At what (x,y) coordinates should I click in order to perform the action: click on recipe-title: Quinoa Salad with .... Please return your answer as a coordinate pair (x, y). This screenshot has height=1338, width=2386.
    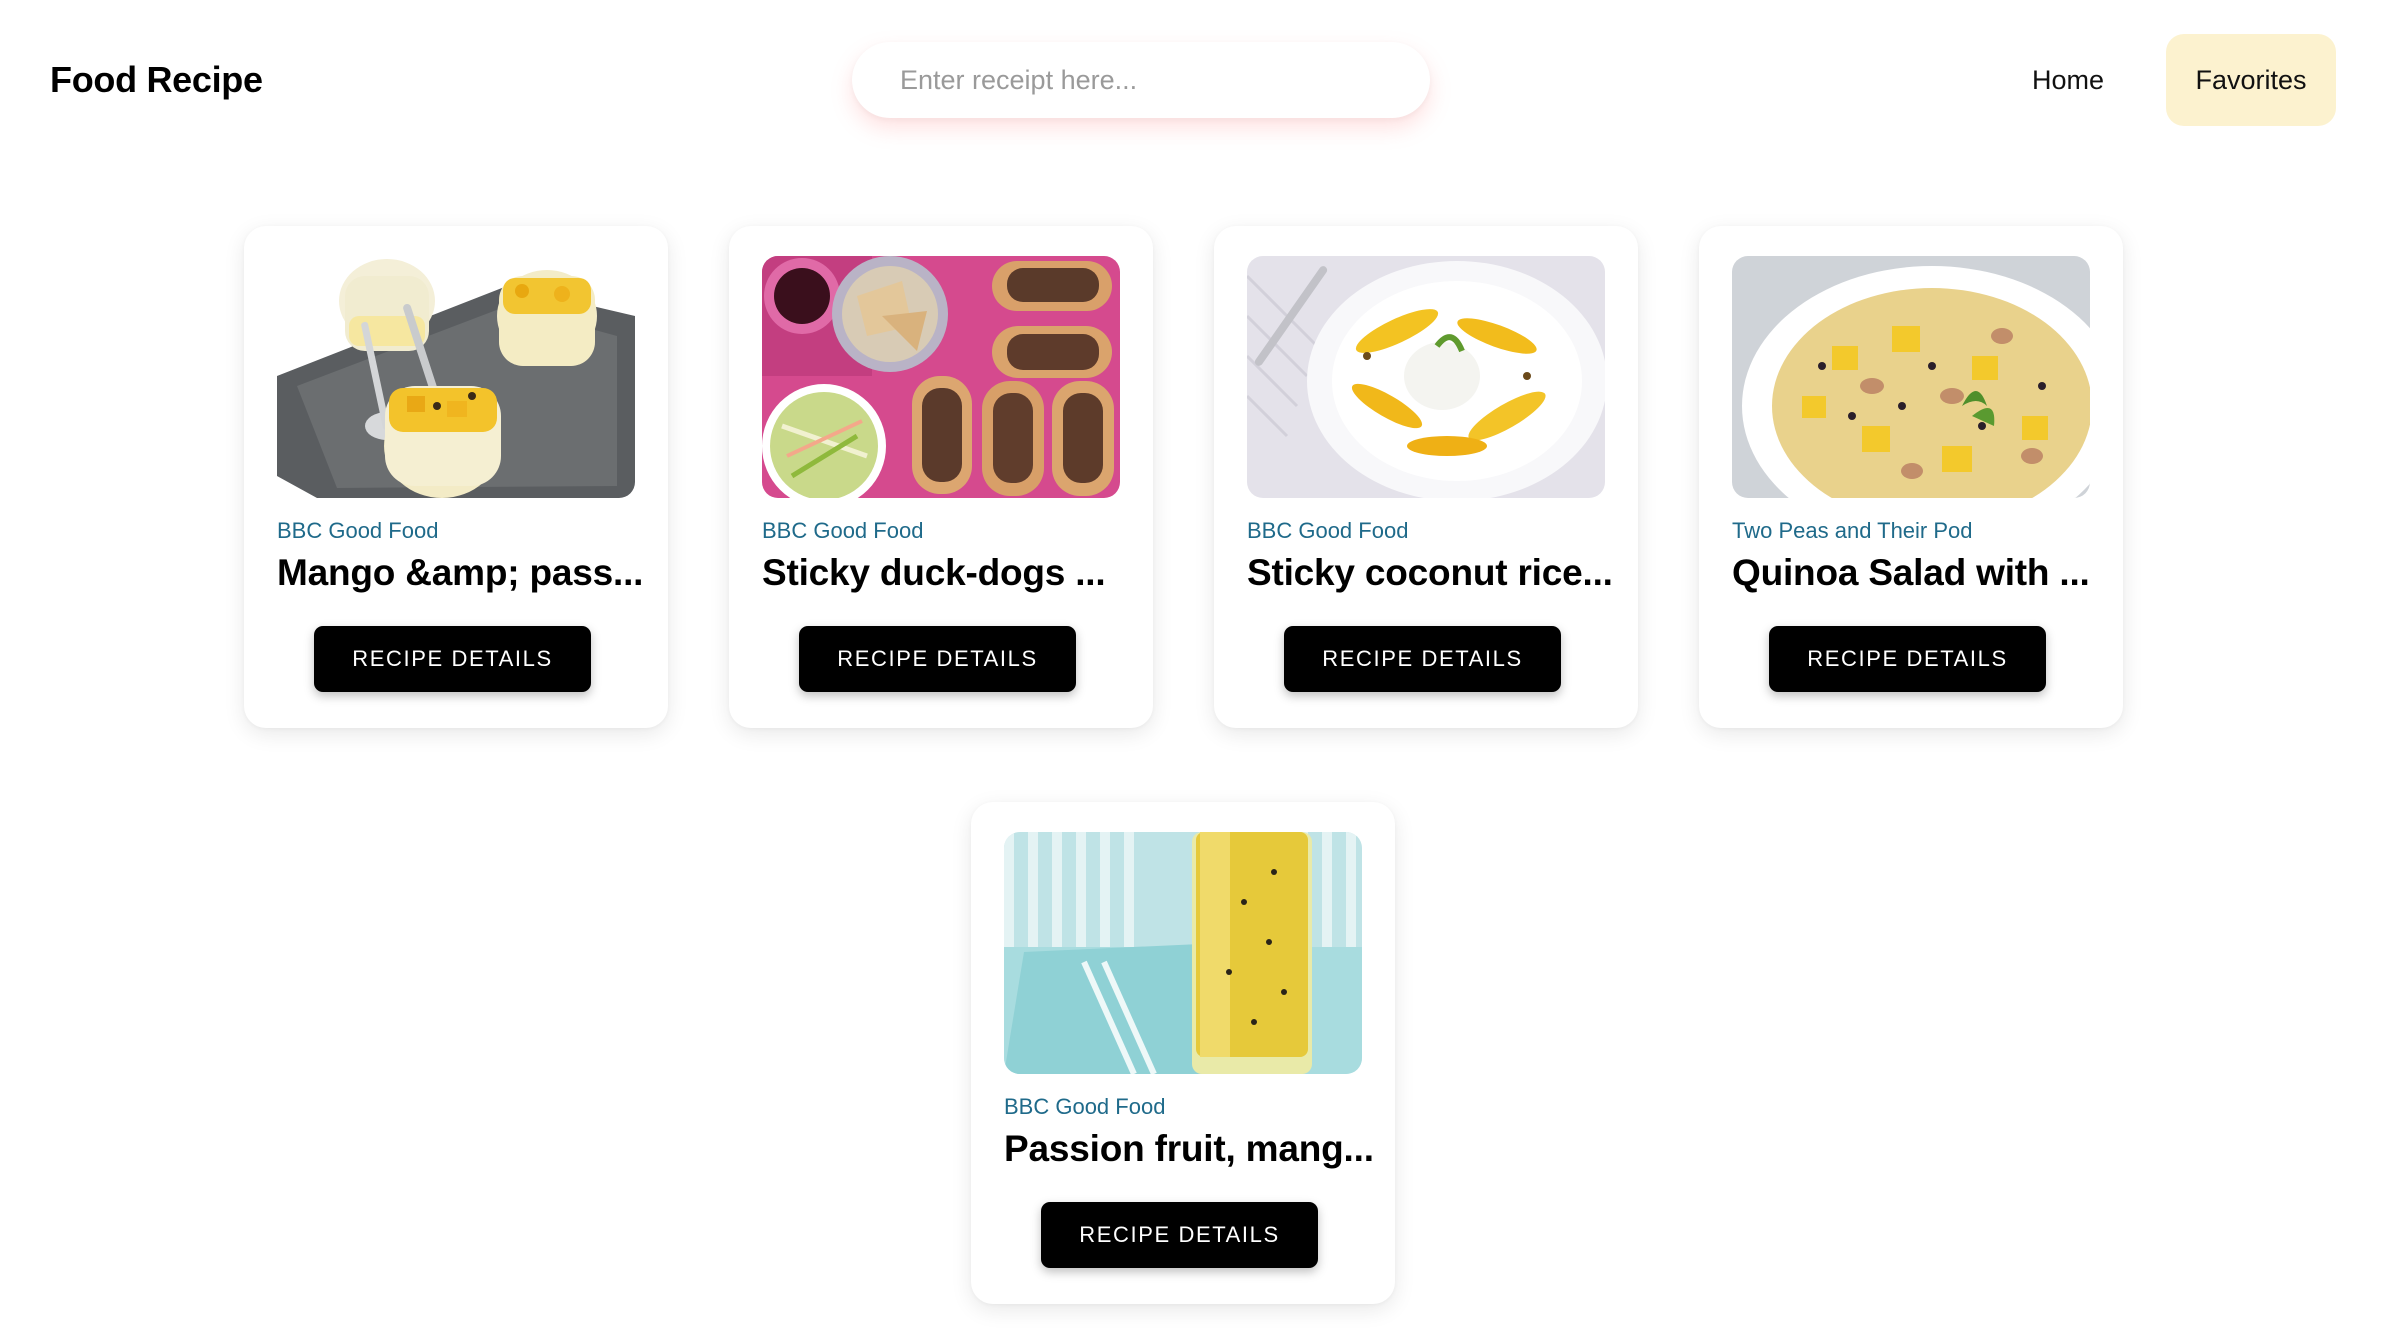
    Looking at the image, I should click on (1911, 572).